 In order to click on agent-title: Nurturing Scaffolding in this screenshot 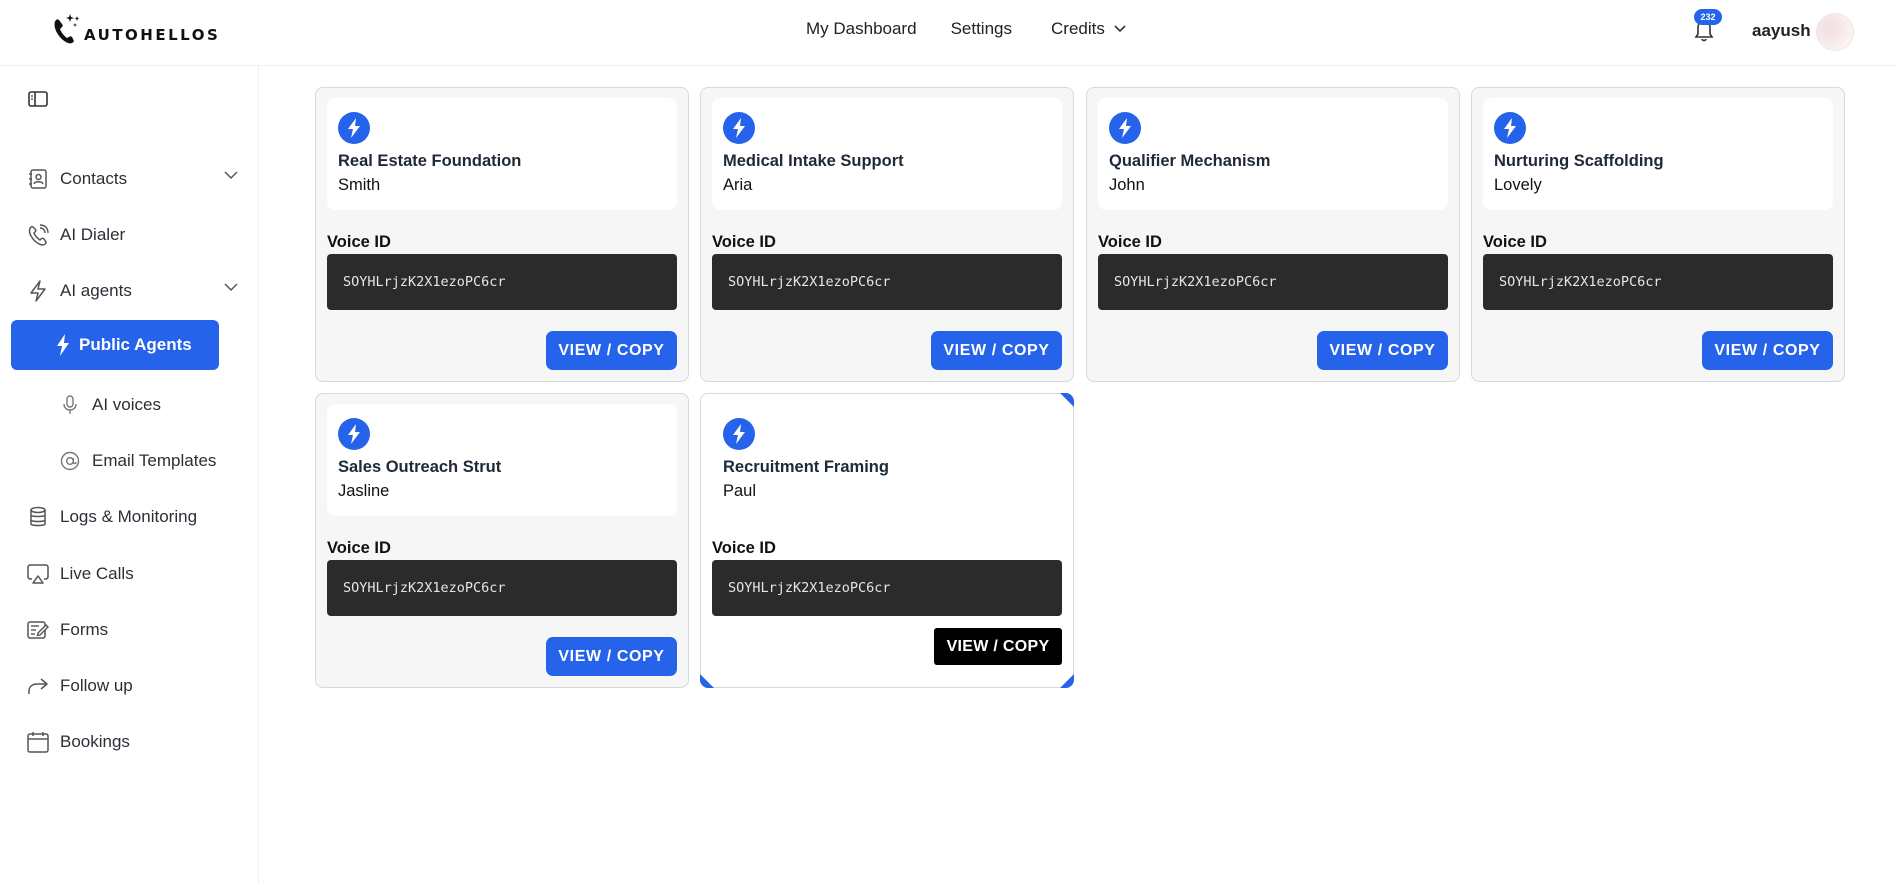, I will do `click(1579, 161)`.